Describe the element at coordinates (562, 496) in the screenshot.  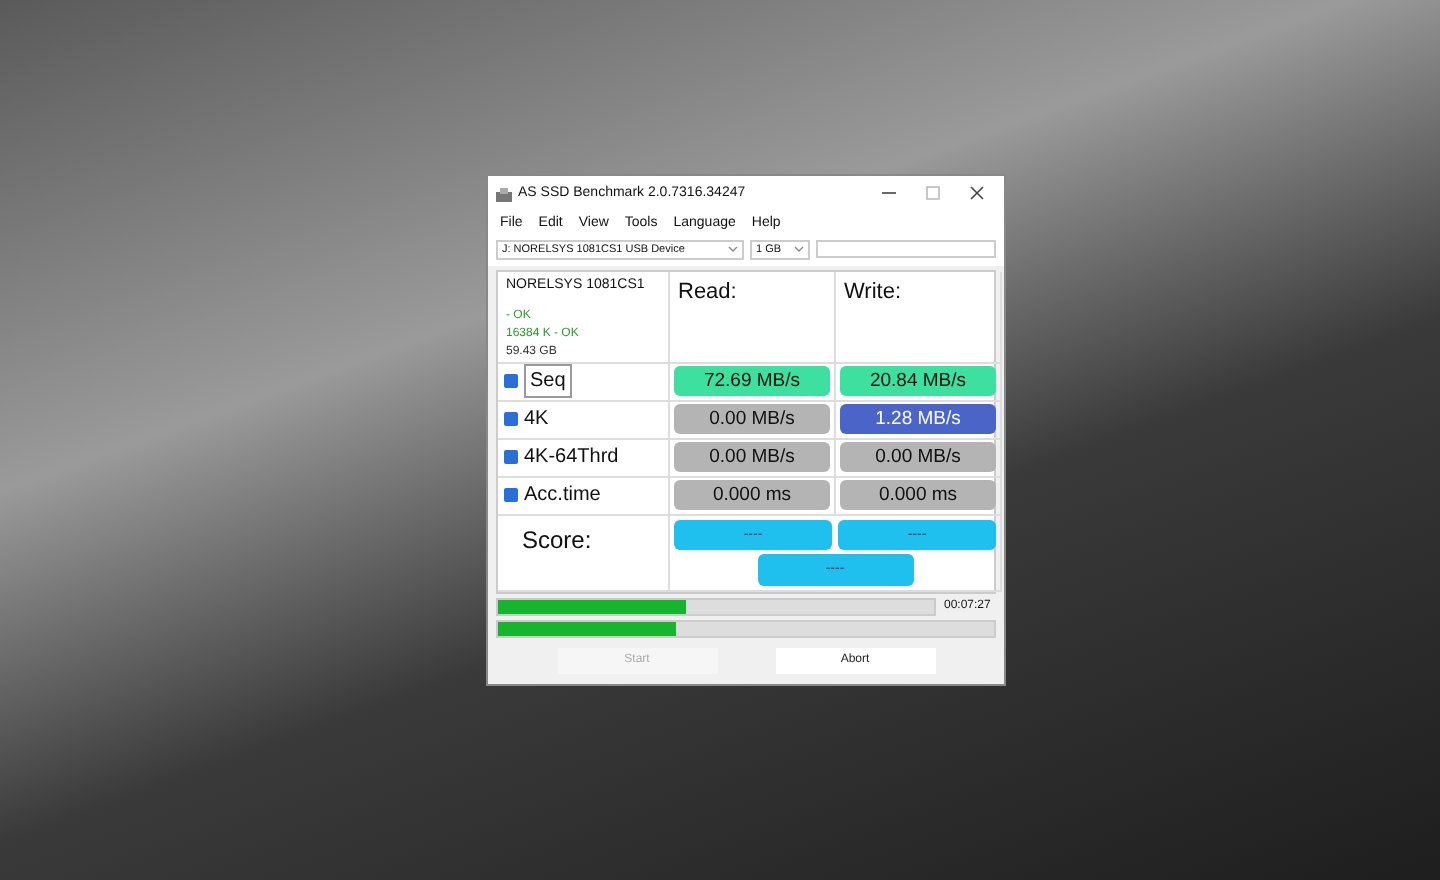
I see `test-label: Acc.time` at that location.